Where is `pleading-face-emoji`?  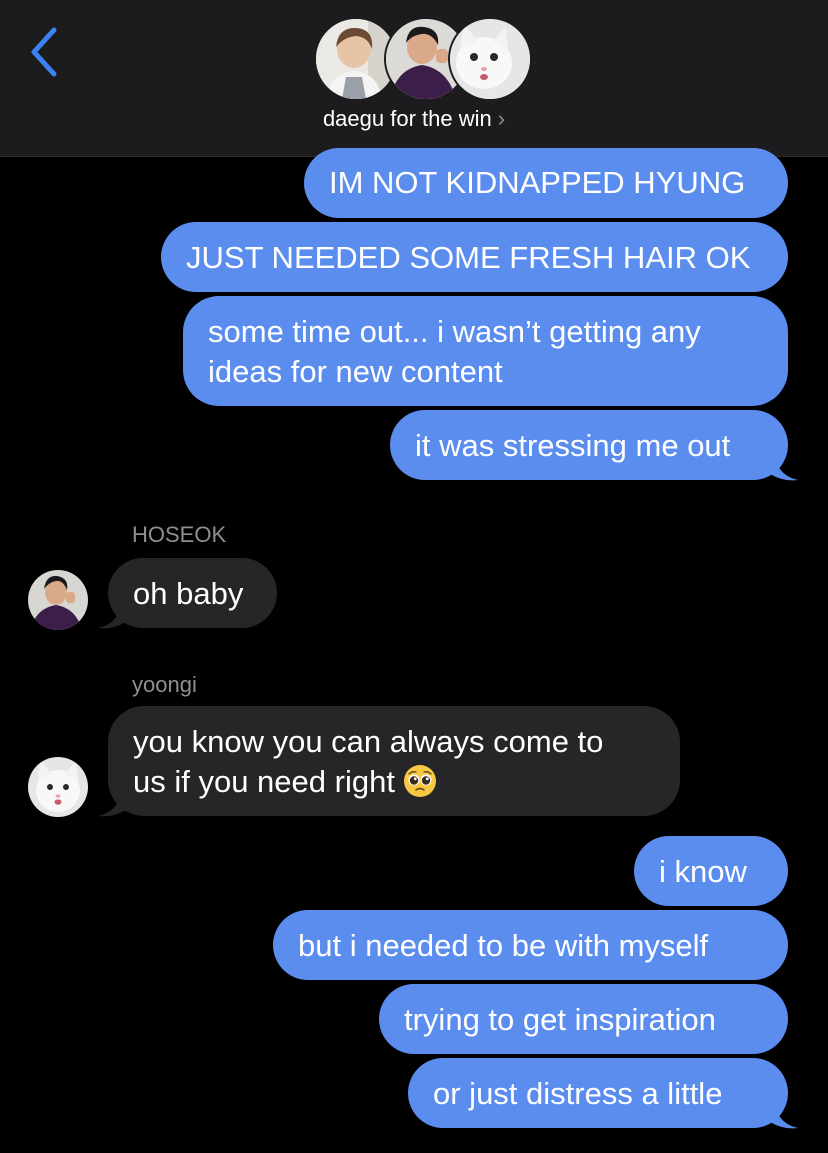
pleading-face-emoji is located at coordinates (419, 781).